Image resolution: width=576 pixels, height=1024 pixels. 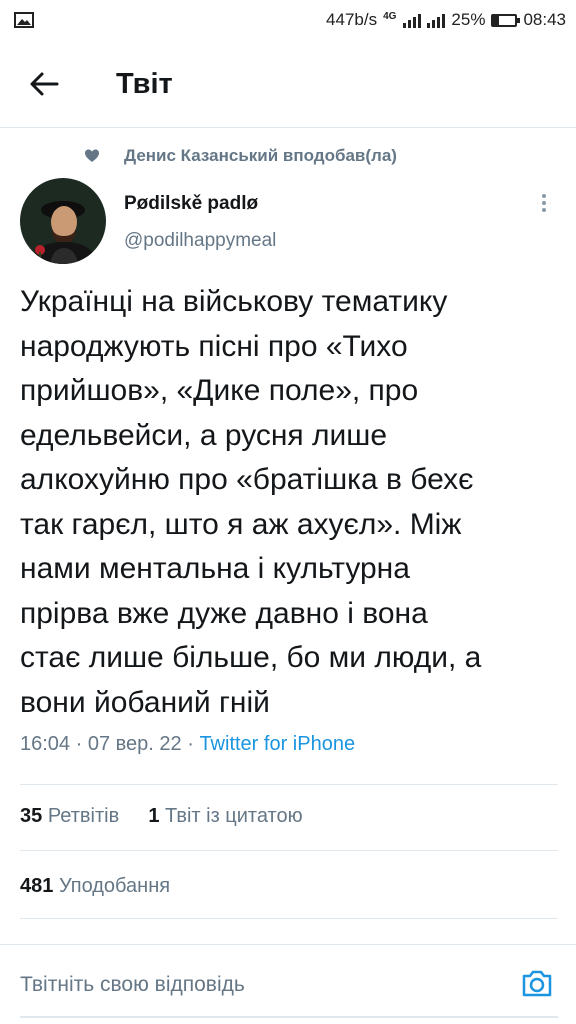 I want to click on reply-bar, so click(x=288, y=984).